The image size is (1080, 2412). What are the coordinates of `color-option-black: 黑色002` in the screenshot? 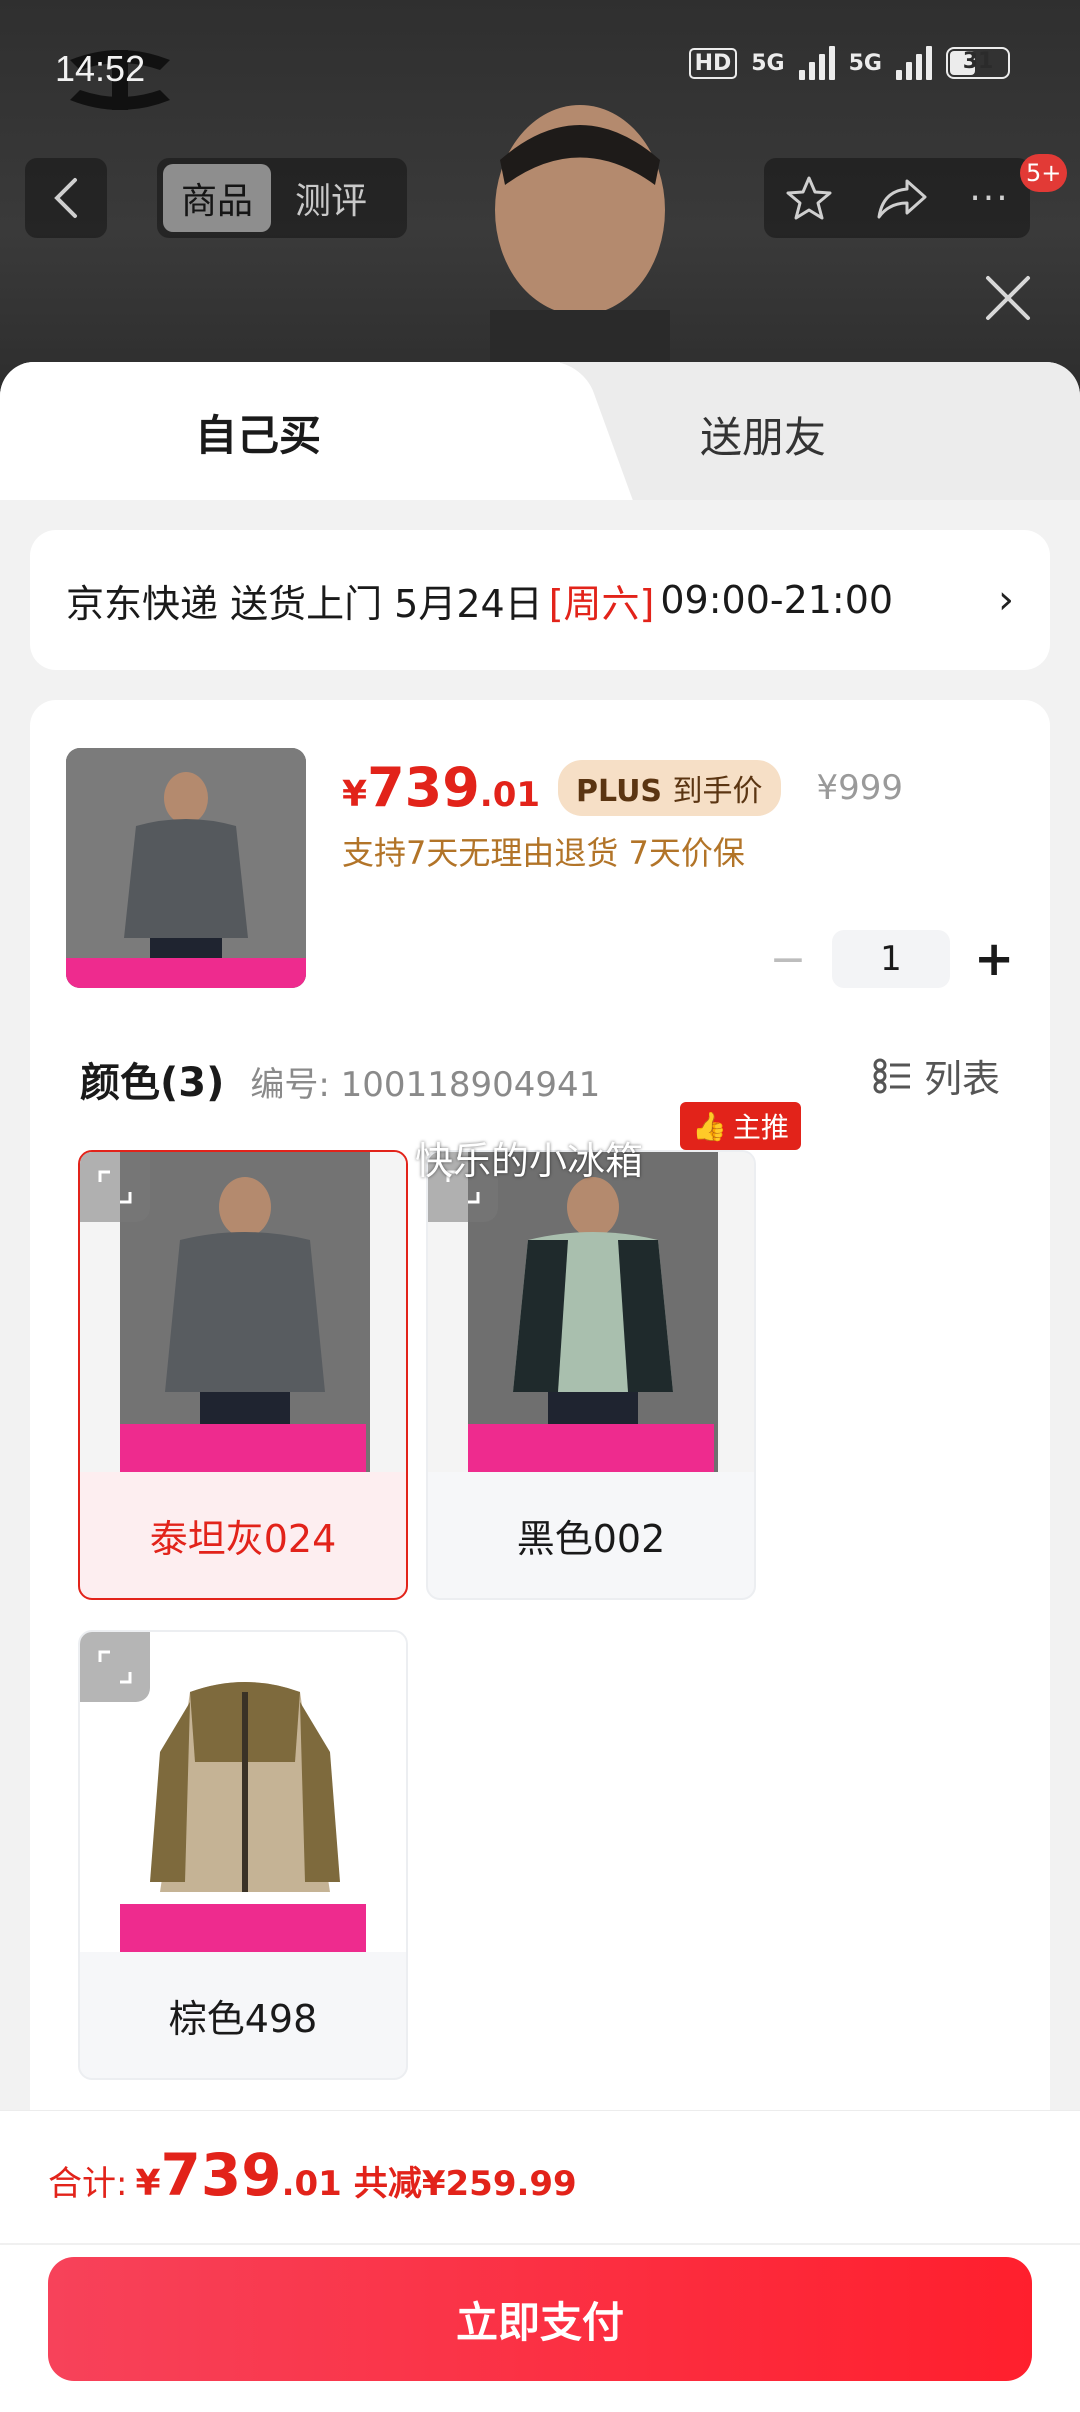 It's located at (591, 1375).